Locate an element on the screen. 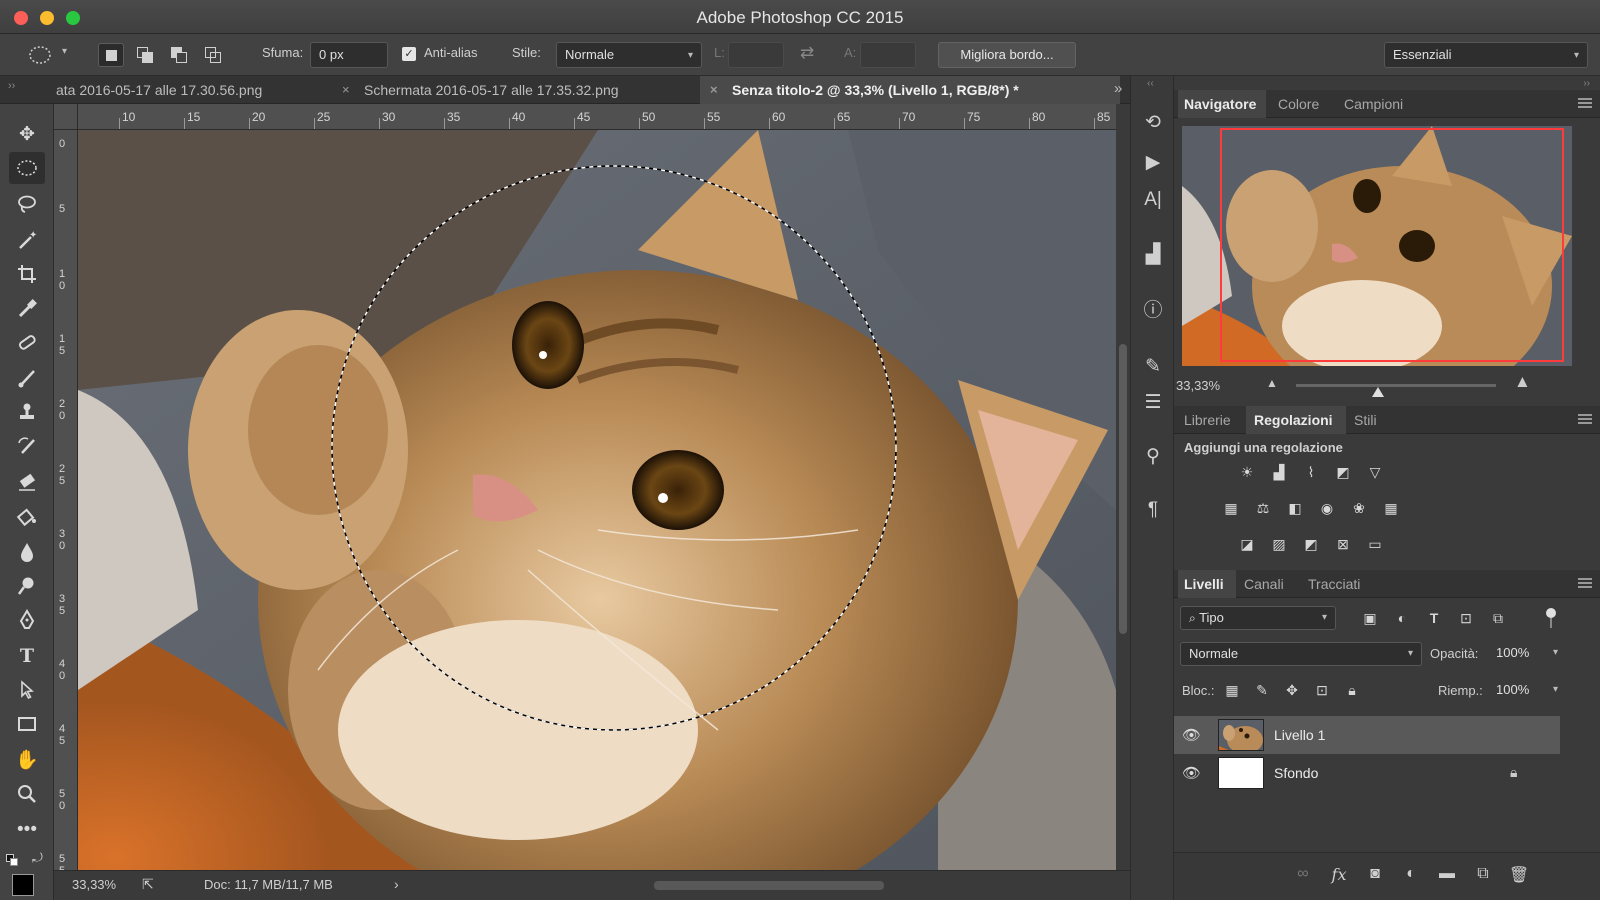 Image resolution: width=1600 pixels, height=900 pixels. zoom-in-icon: ▲ is located at coordinates (1522, 382).